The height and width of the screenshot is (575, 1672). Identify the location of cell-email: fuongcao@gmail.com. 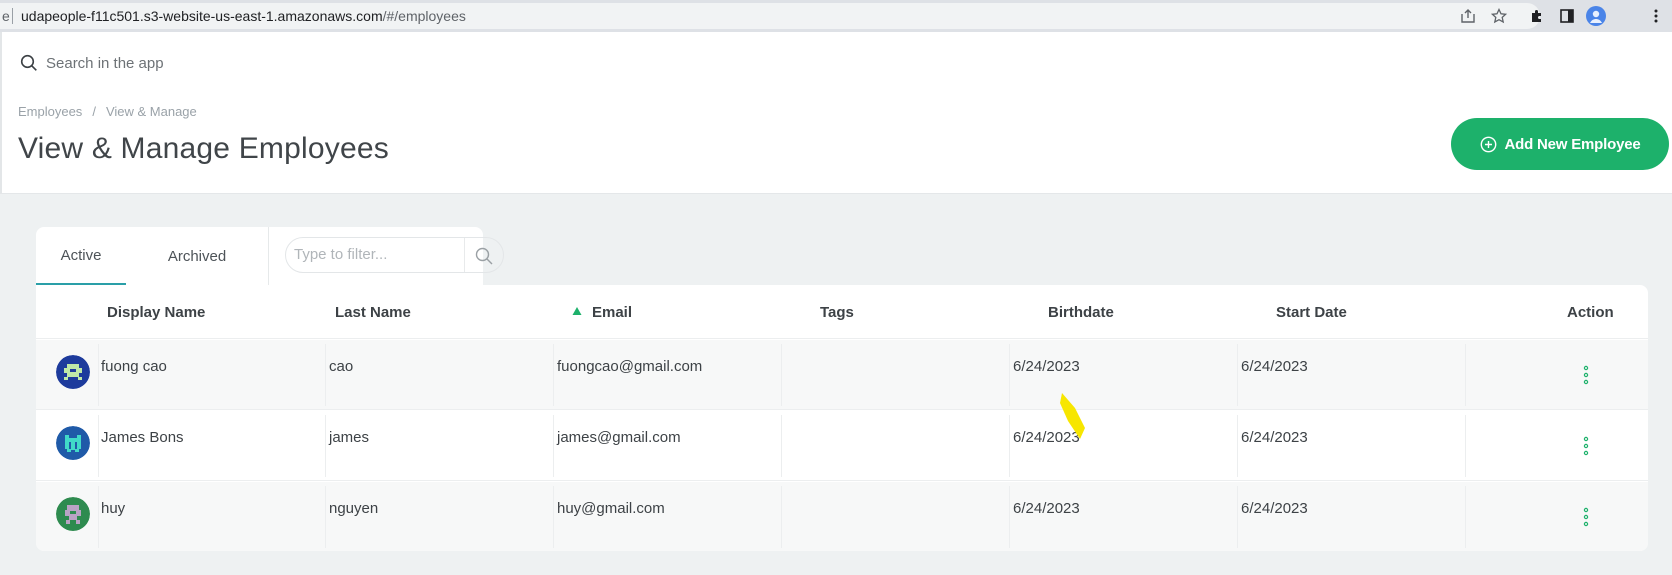
(630, 366).